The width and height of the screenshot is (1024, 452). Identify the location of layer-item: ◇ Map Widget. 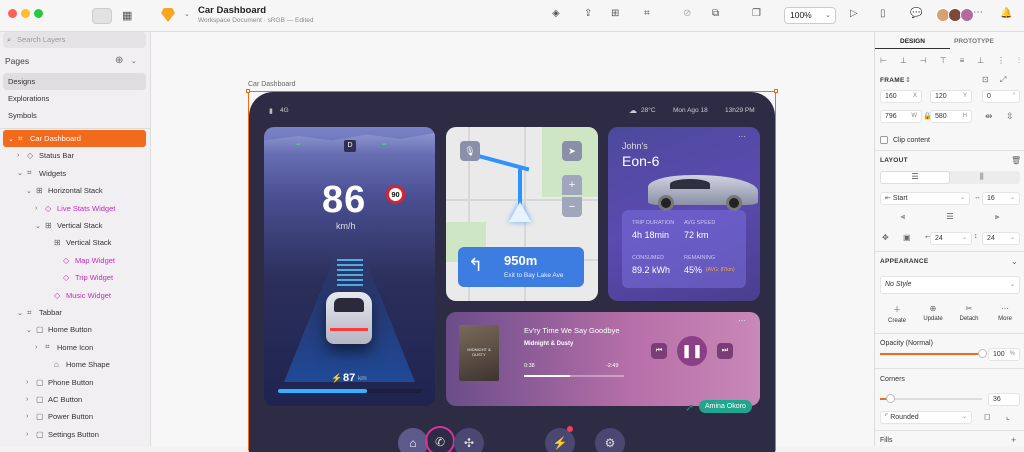
(75, 260).